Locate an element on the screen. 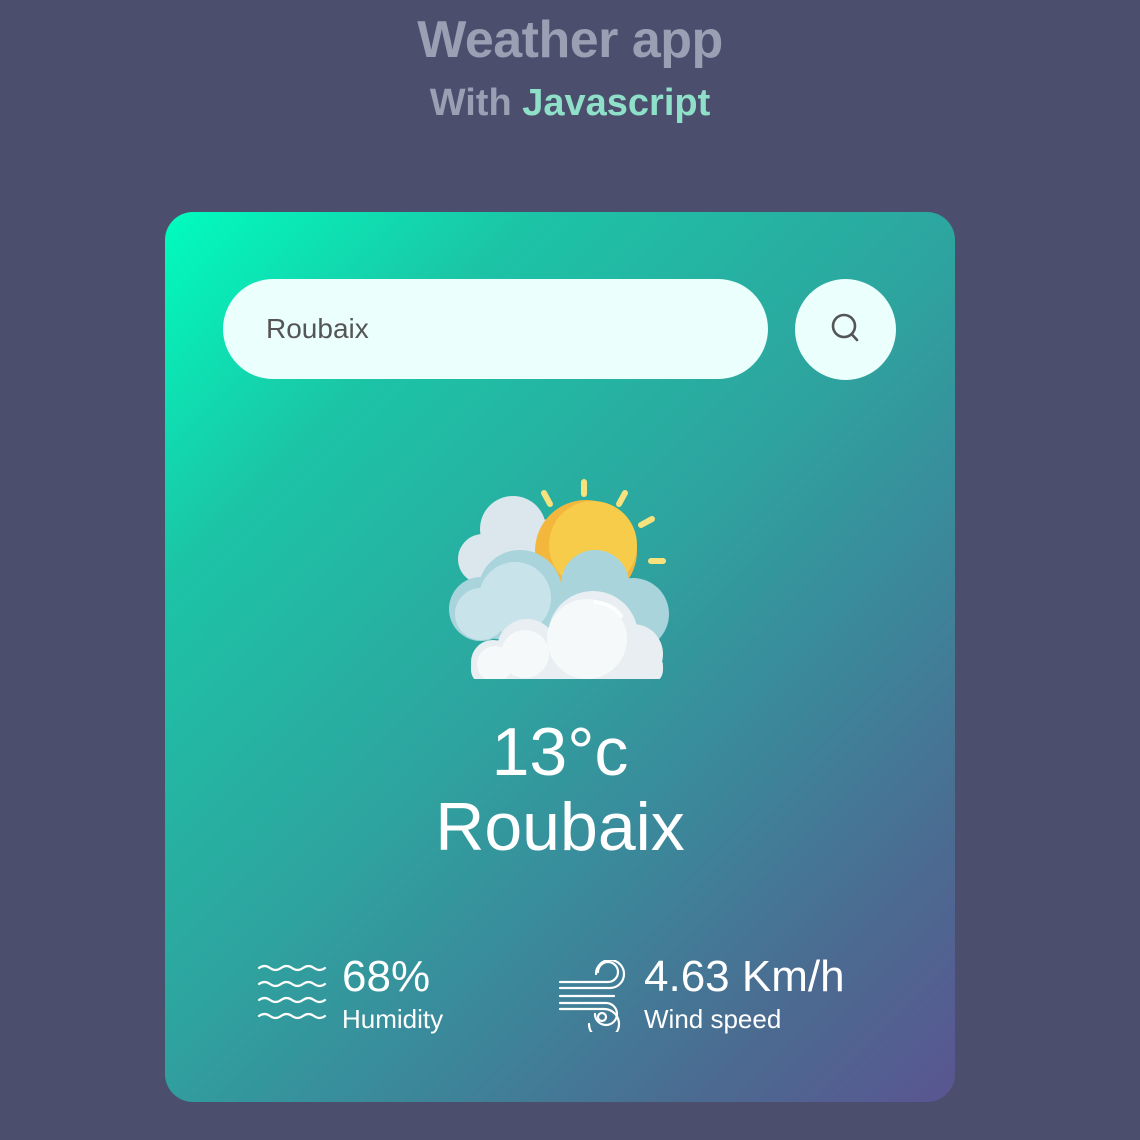  humidity-block: 68% Humidity is located at coordinates (387, 997).